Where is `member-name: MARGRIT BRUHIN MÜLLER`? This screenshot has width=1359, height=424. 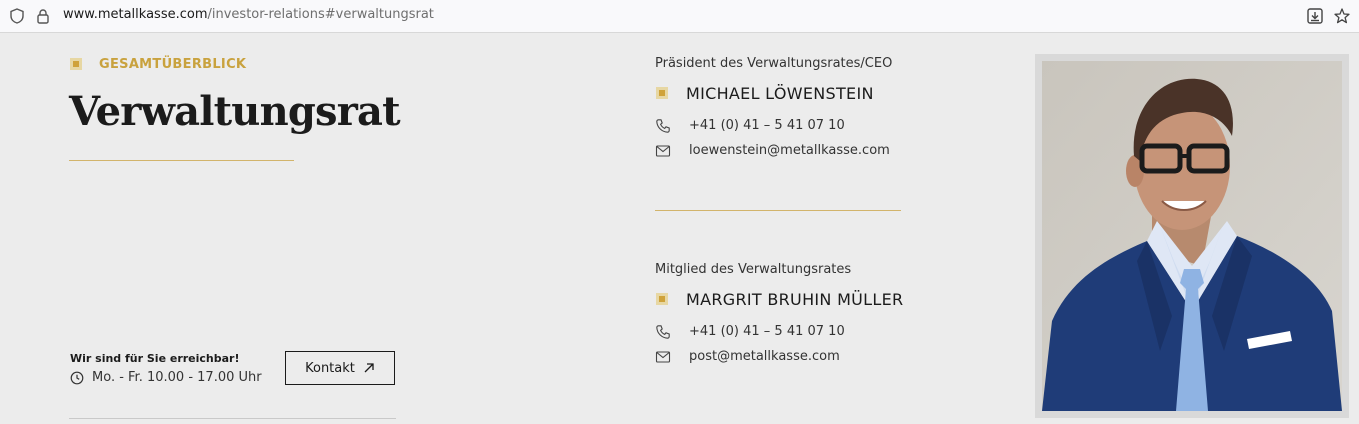 member-name: MARGRIT BRUHIN MÜLLER is located at coordinates (795, 299).